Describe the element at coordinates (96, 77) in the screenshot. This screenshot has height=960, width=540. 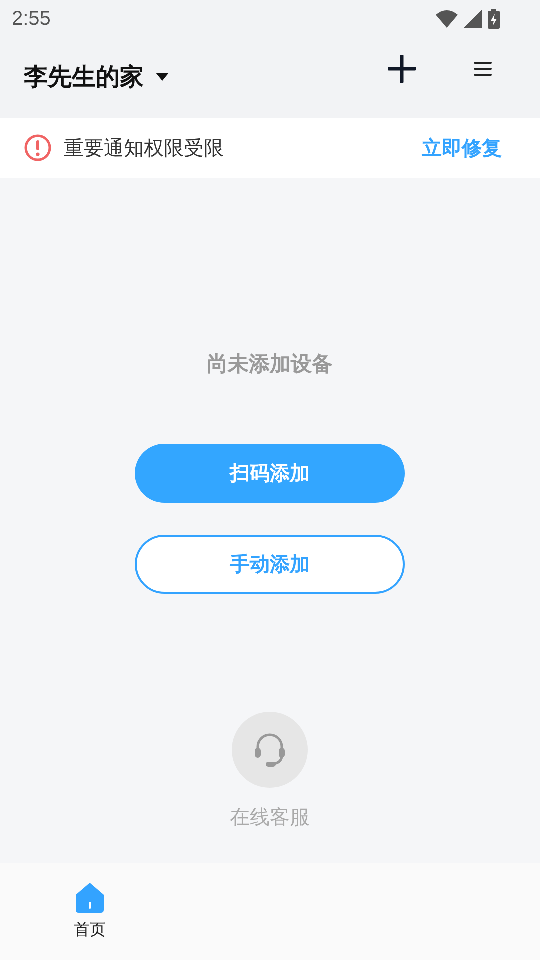
I see `home-selector: 李先生的家` at that location.